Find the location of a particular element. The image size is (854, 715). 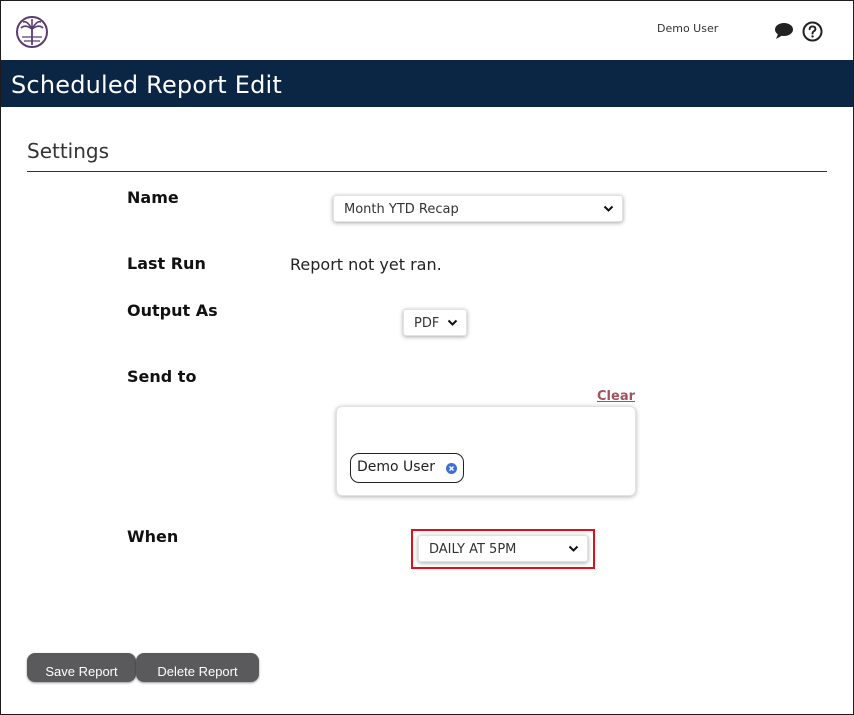

schedule-select-value: DAILY AT 5PM is located at coordinates (473, 549).